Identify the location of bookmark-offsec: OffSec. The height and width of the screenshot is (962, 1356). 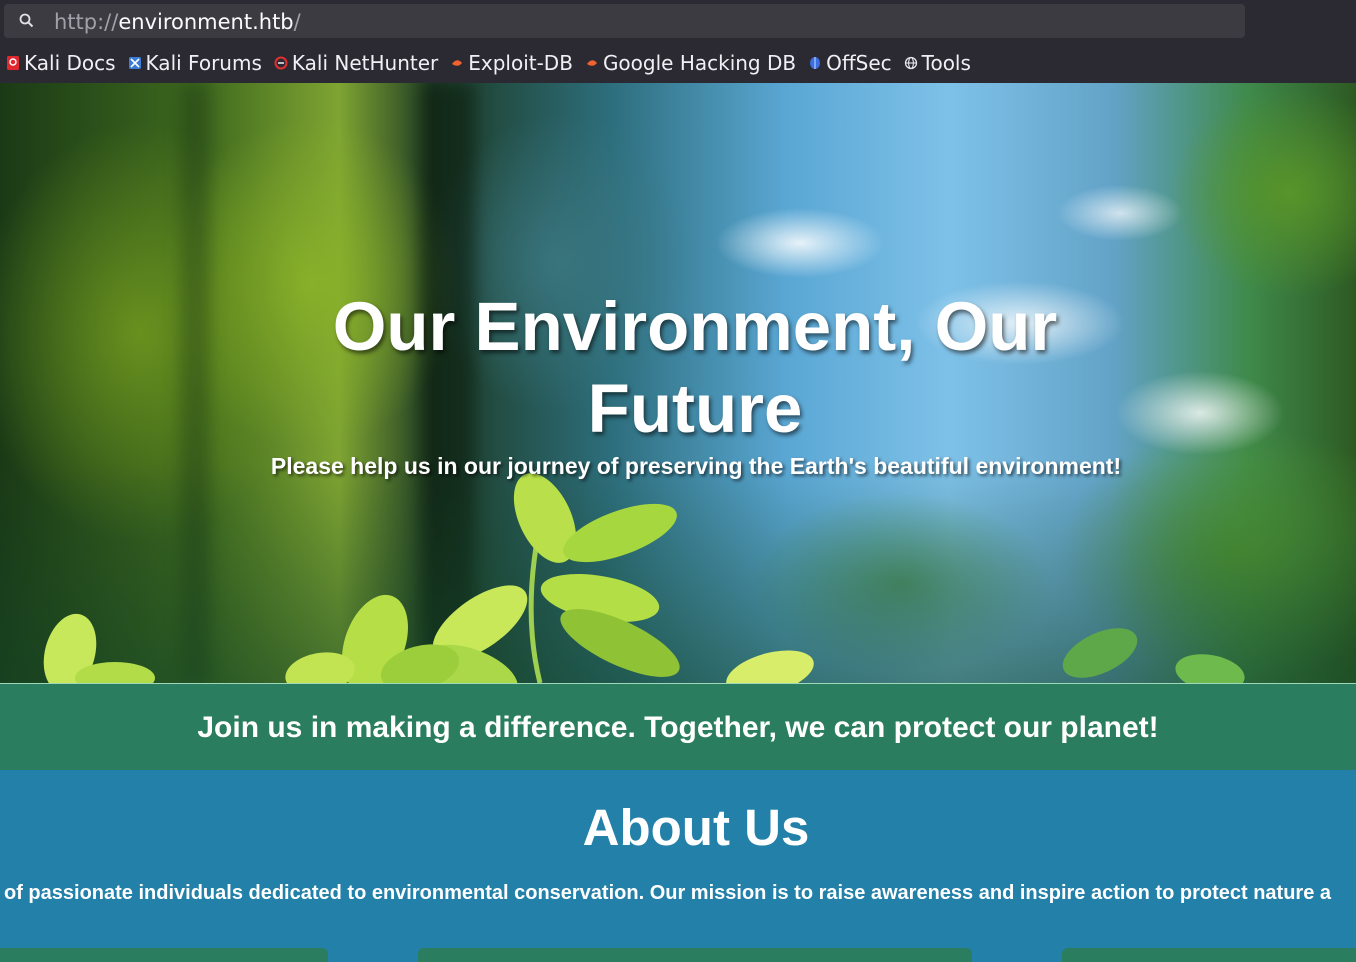
(850, 63).